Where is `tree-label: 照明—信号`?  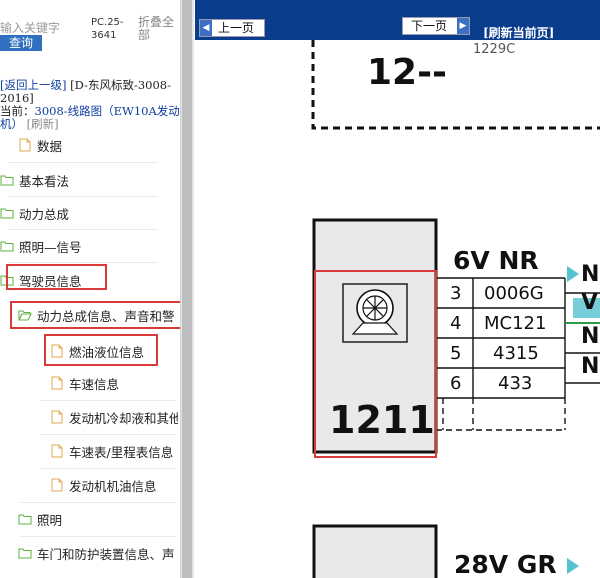 tree-label: 照明—信号 is located at coordinates (50, 247).